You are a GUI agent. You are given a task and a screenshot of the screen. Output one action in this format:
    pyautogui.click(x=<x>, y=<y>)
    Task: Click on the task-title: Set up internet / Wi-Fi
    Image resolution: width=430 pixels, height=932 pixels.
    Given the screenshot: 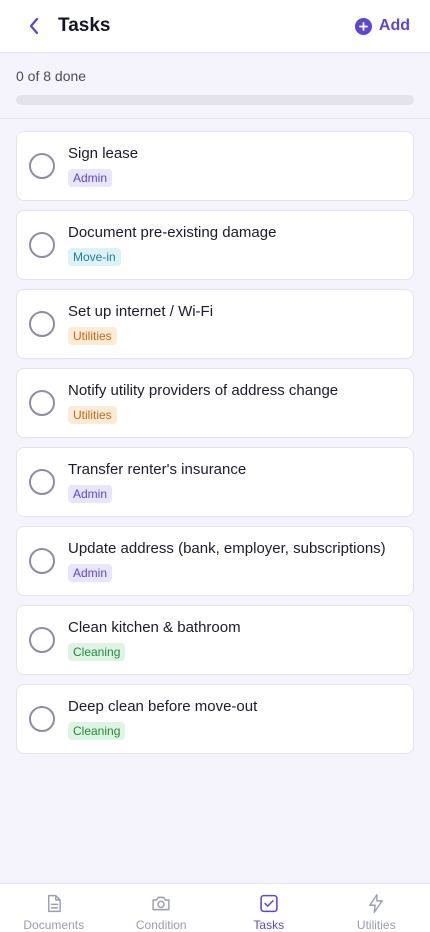 What is the action you would take?
    pyautogui.click(x=141, y=311)
    